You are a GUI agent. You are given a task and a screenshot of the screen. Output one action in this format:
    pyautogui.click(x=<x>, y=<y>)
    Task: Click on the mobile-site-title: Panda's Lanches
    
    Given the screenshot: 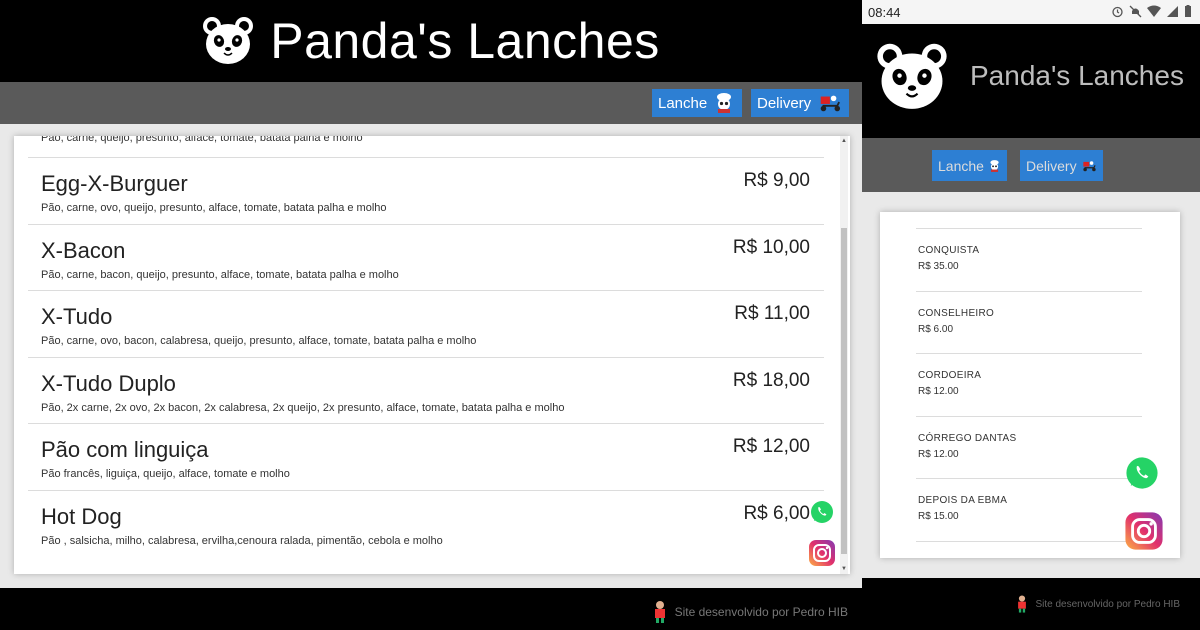 What is the action you would take?
    pyautogui.click(x=1077, y=75)
    